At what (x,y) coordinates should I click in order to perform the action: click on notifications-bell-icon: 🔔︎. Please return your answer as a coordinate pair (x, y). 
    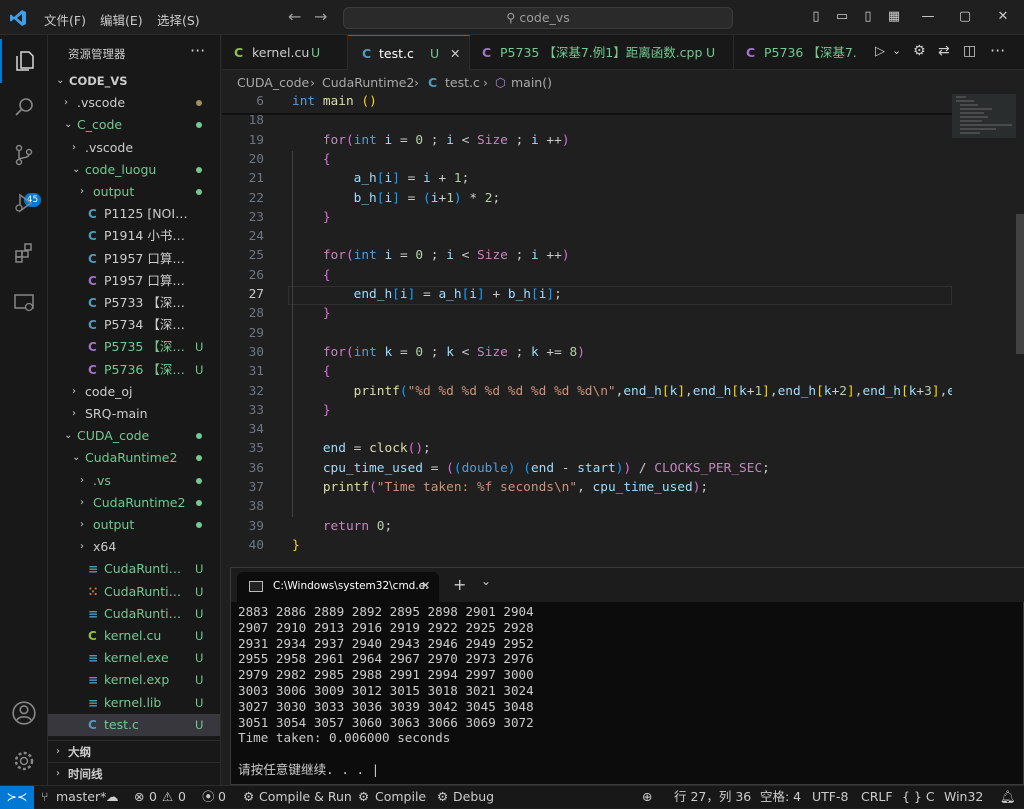
    Looking at the image, I should click on (1008, 797).